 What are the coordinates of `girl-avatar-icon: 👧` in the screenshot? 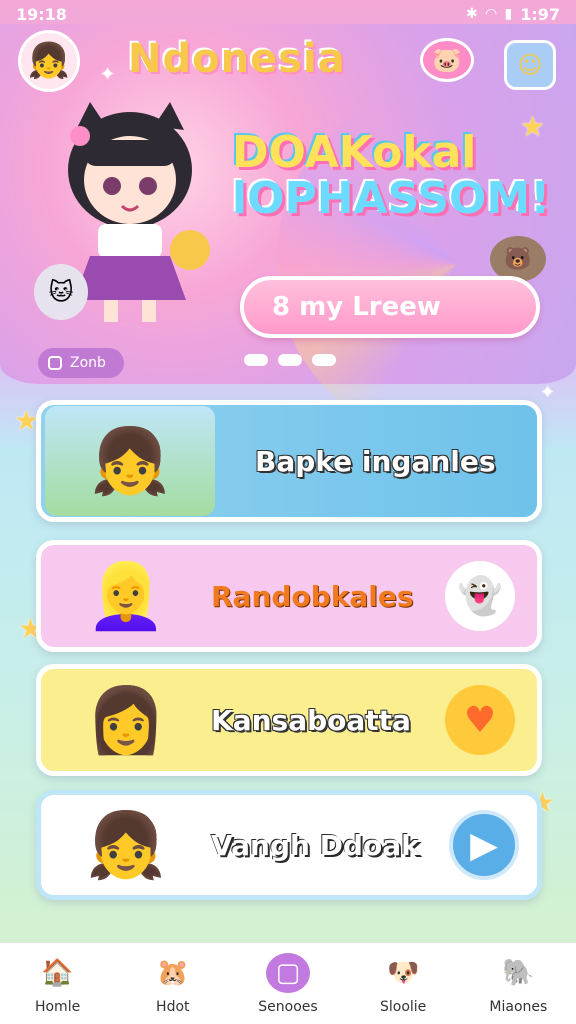 It's located at (49, 61).